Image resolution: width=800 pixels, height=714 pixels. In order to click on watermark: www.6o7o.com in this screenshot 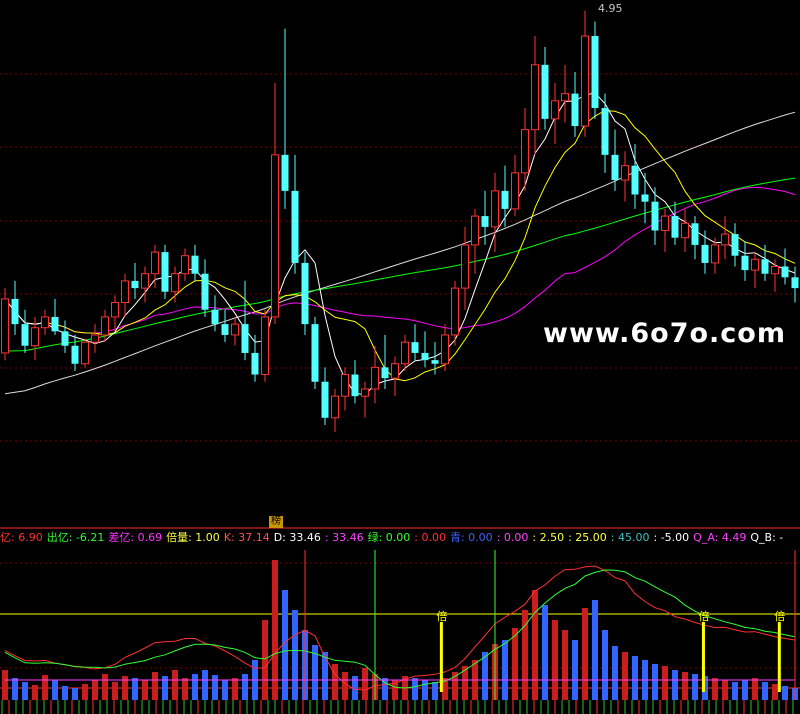, I will do `click(664, 333)`.